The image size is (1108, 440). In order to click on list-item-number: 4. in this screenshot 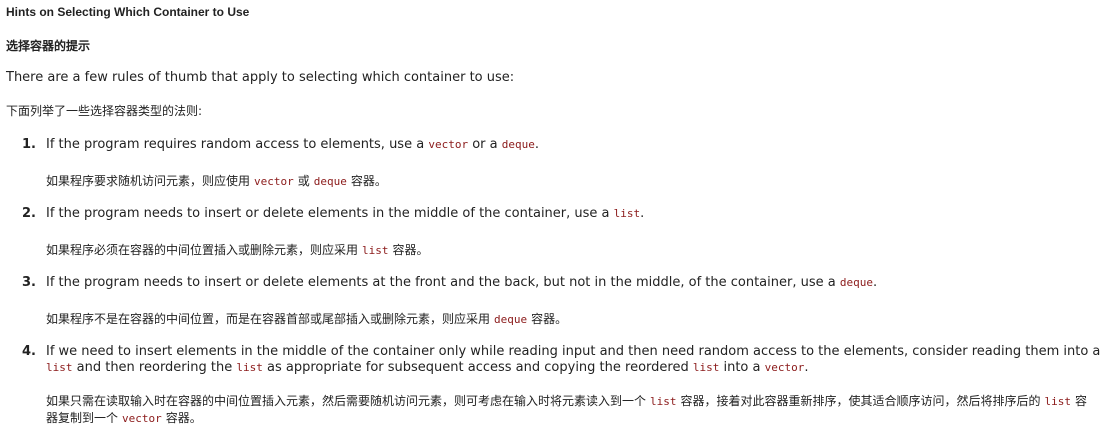, I will do `click(29, 351)`.